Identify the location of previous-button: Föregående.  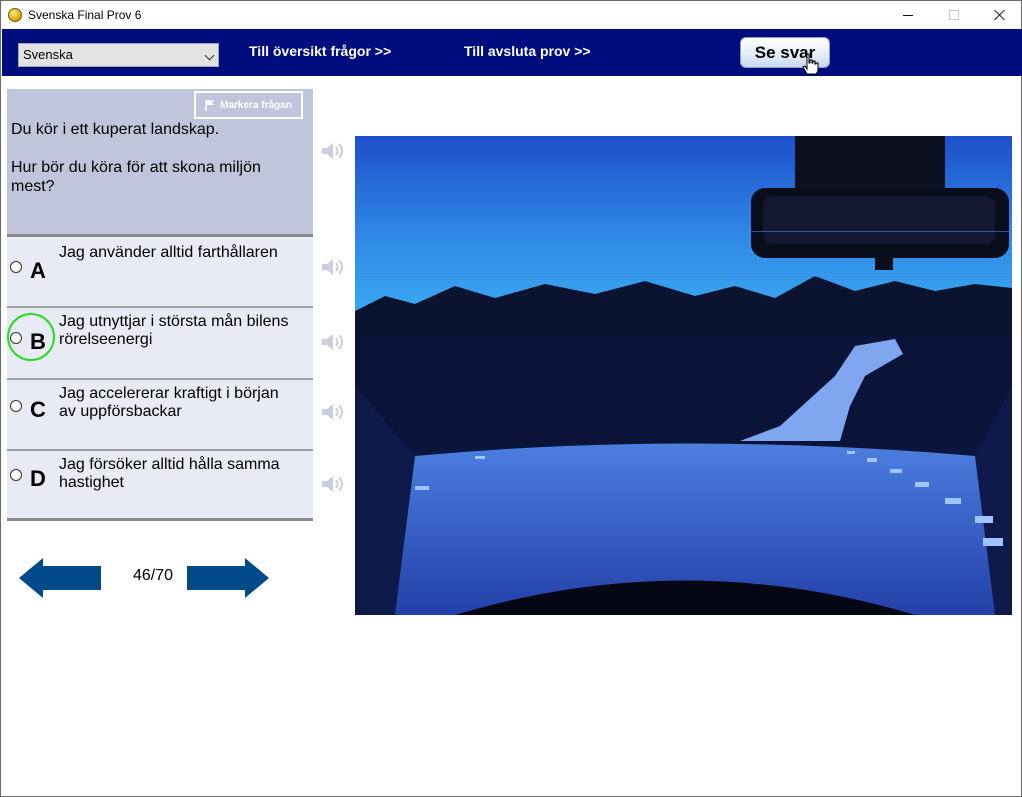
(98, 578).